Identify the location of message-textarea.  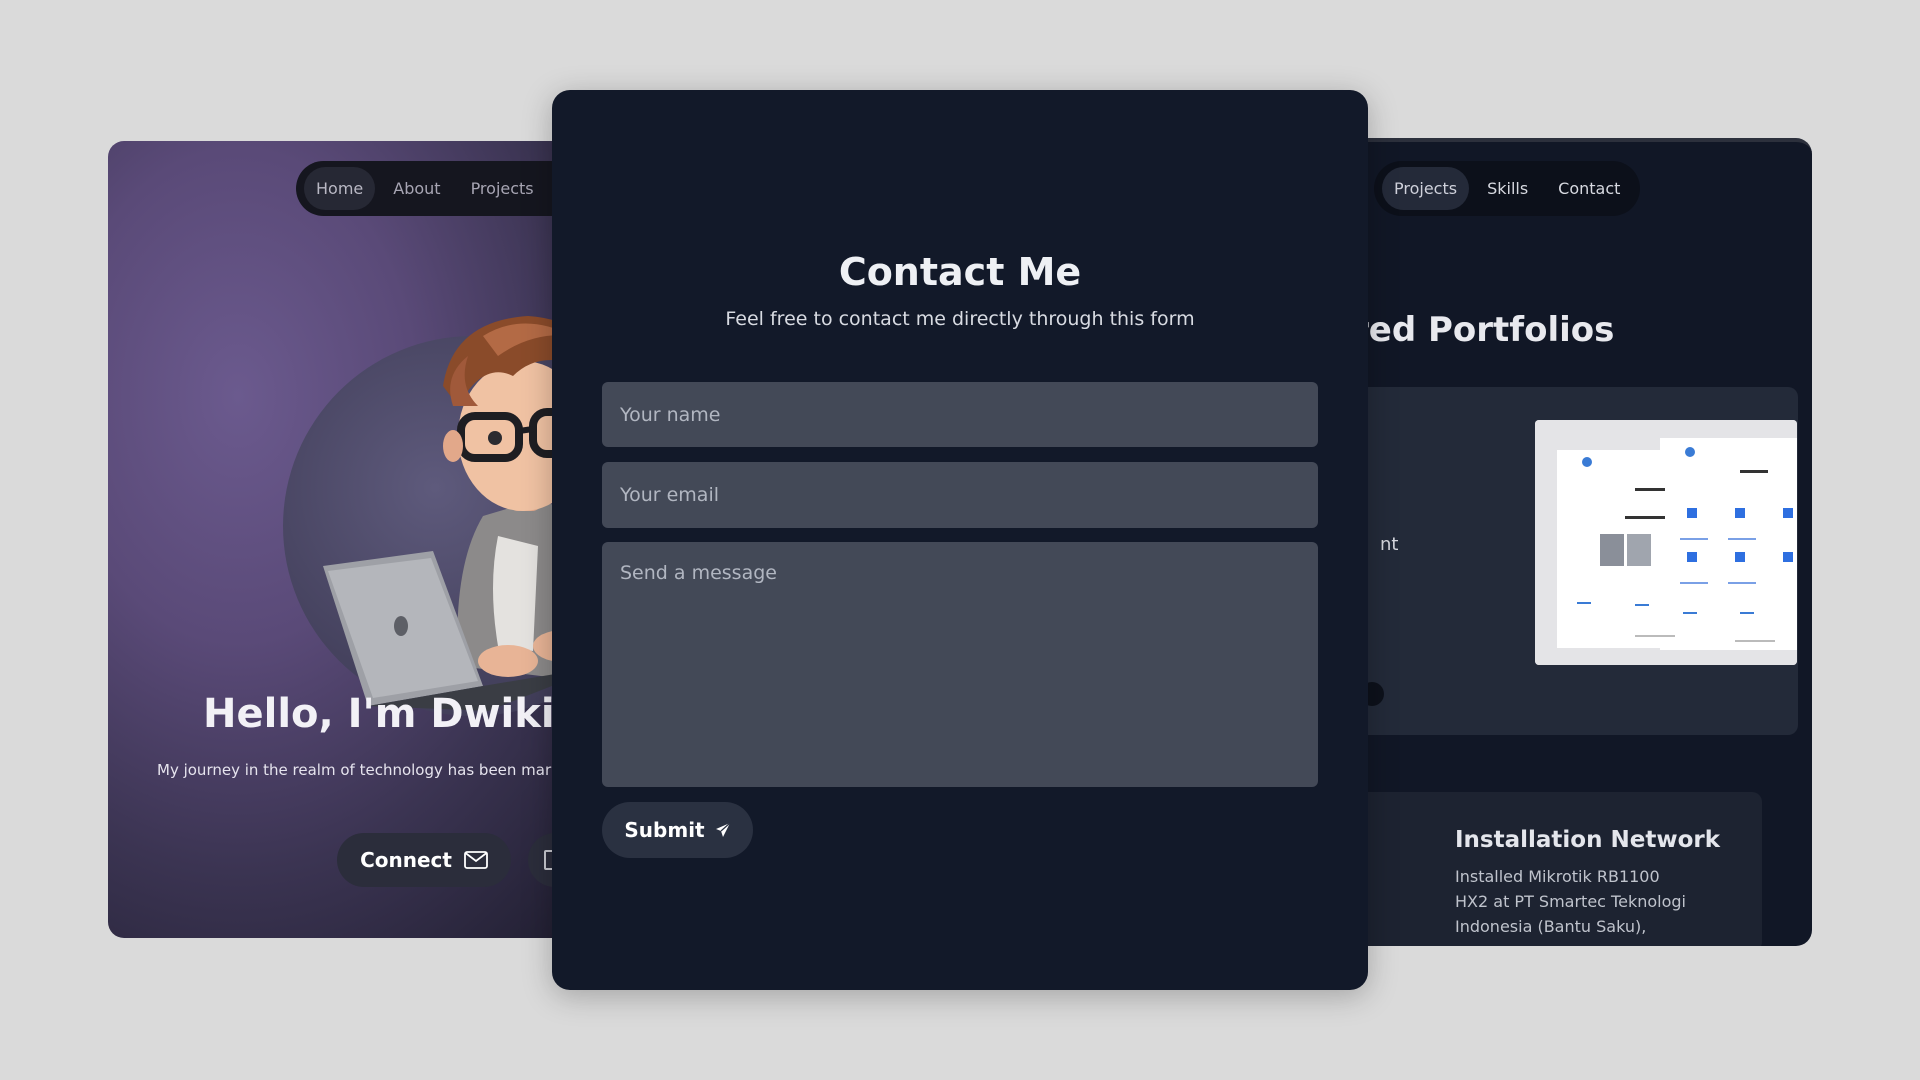
(960, 664).